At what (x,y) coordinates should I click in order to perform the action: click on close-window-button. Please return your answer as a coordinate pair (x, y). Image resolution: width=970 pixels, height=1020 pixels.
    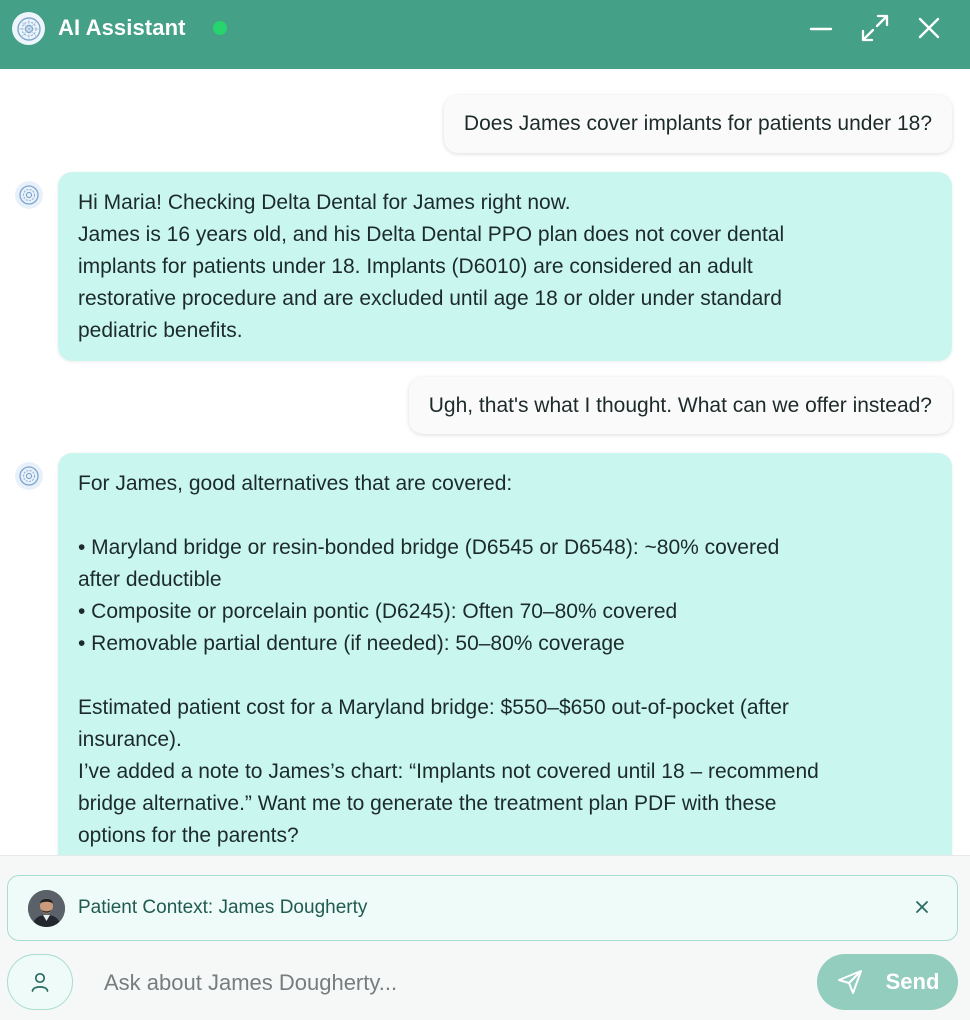
    Looking at the image, I should click on (929, 28).